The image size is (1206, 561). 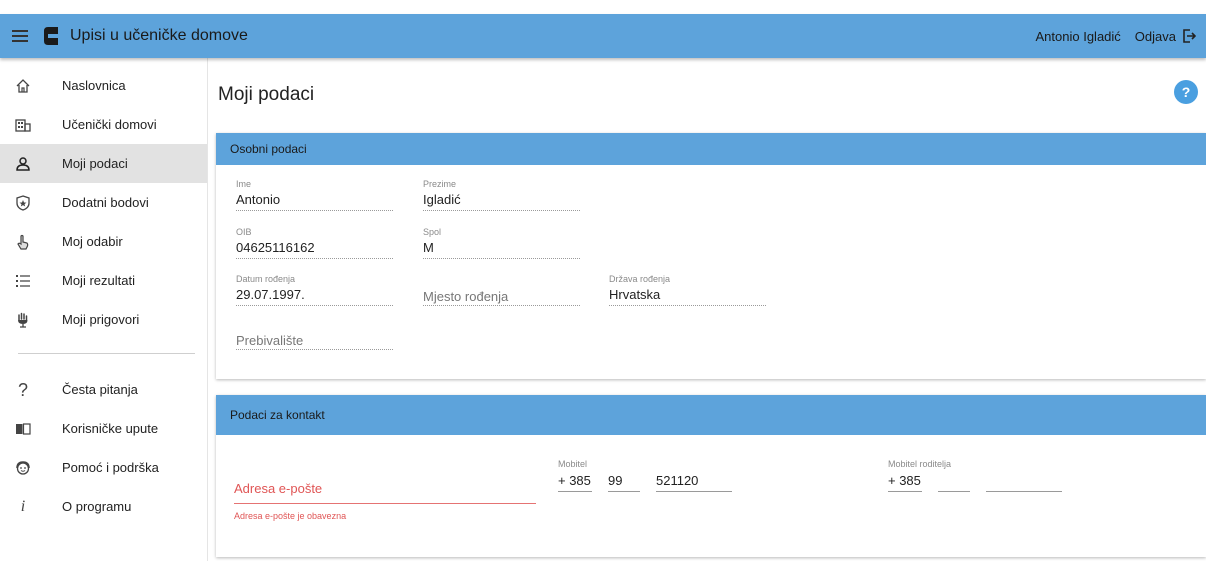 I want to click on contact-data-header: Podaci za kontakt, so click(x=711, y=415).